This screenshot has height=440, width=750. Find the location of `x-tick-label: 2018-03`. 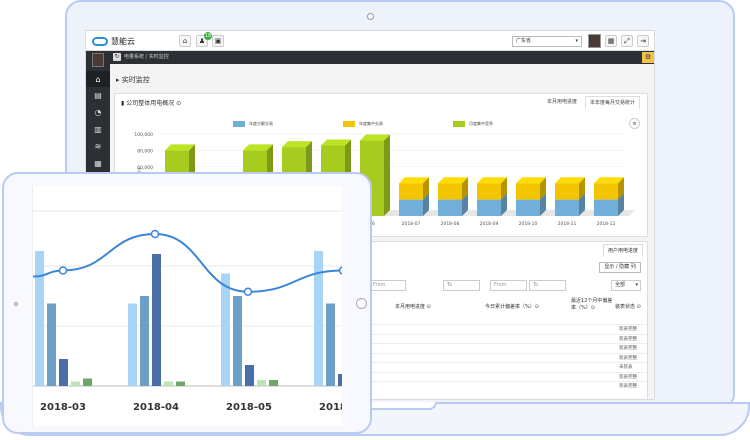

x-tick-label: 2018-03 is located at coordinates (63, 407).